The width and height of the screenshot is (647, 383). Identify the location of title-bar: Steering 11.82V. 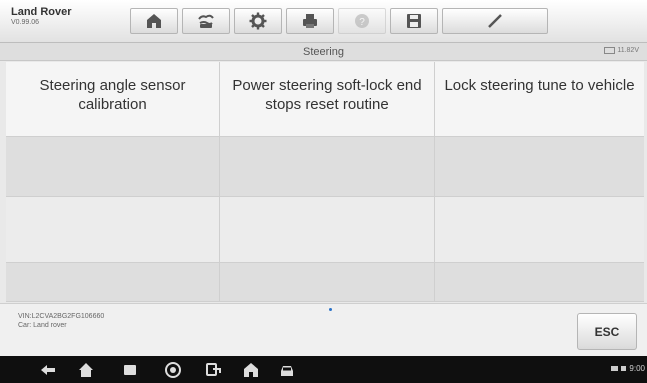
(323, 52).